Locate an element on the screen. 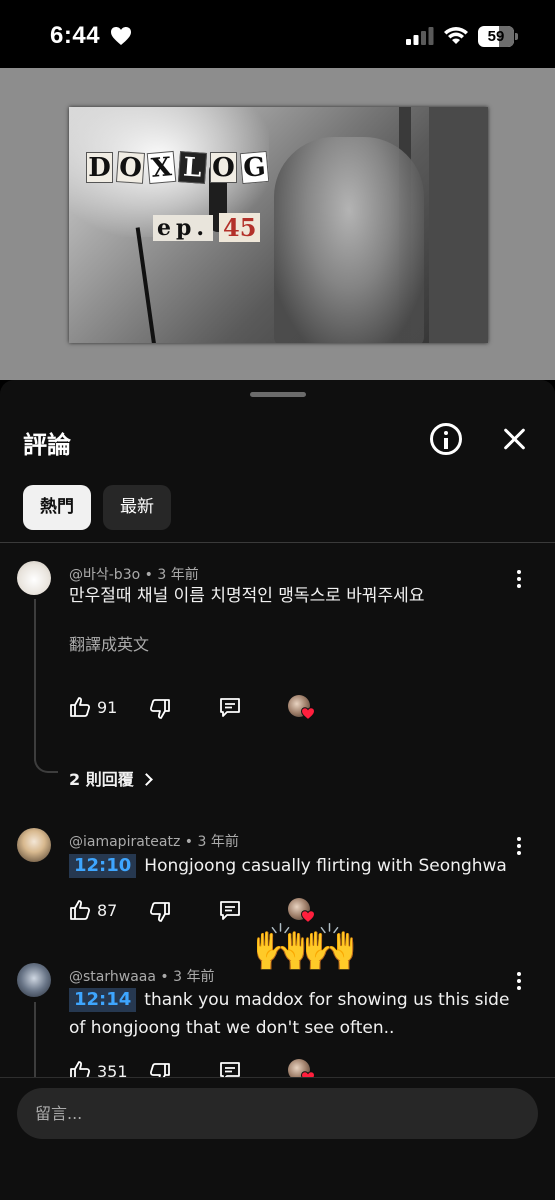  episode-number: 45 is located at coordinates (240, 227).